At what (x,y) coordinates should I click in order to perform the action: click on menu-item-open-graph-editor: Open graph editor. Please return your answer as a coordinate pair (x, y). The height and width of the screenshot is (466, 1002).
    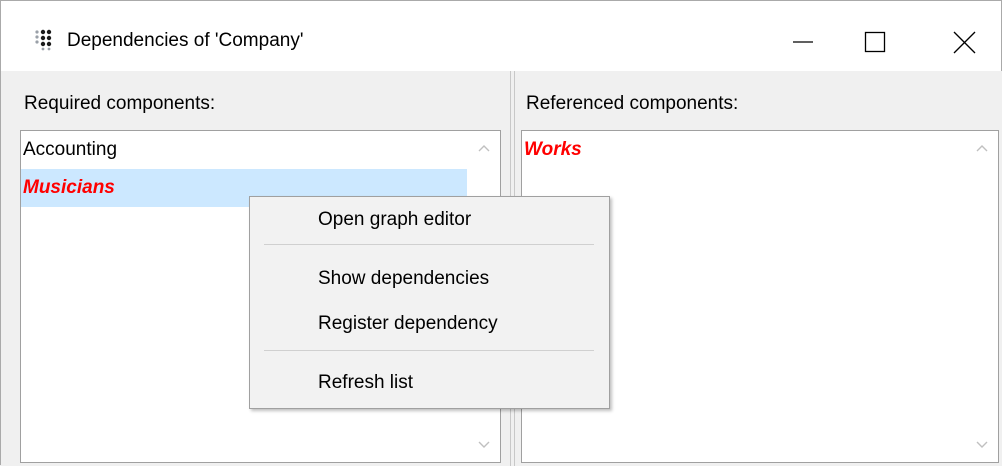
    Looking at the image, I should click on (429, 220).